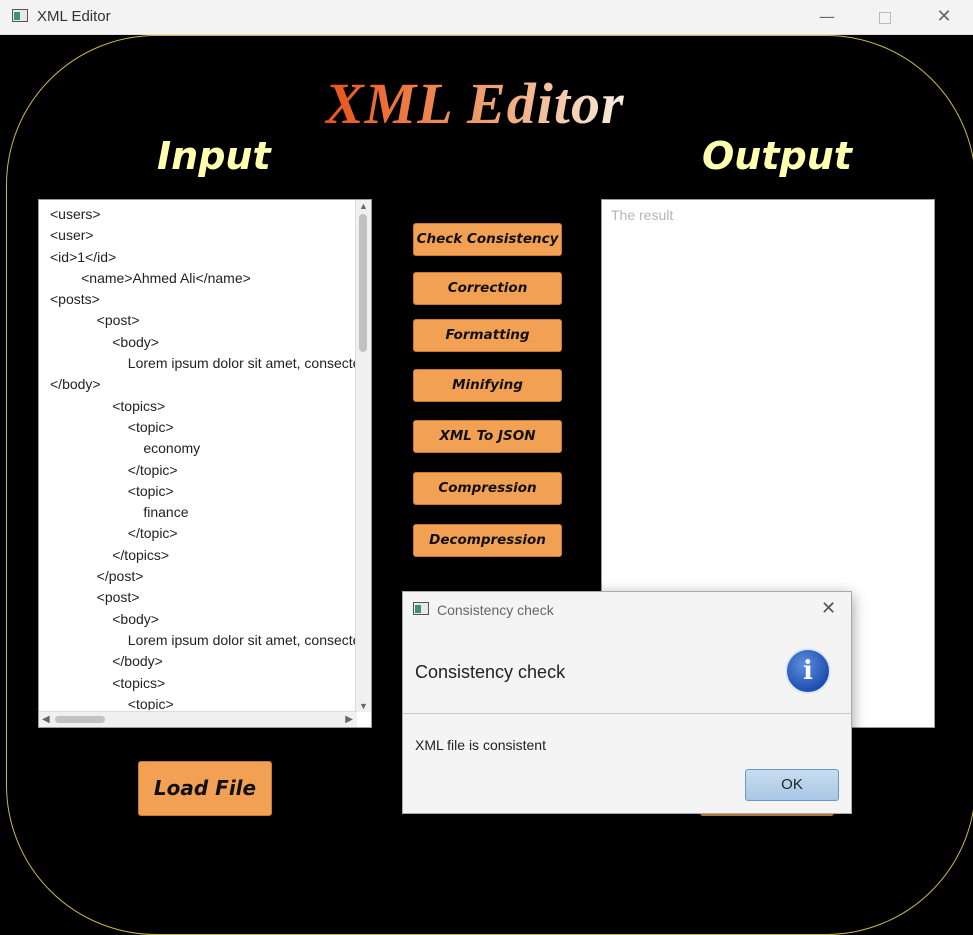 The image size is (973, 935). I want to click on code-line: <user>, so click(72, 235).